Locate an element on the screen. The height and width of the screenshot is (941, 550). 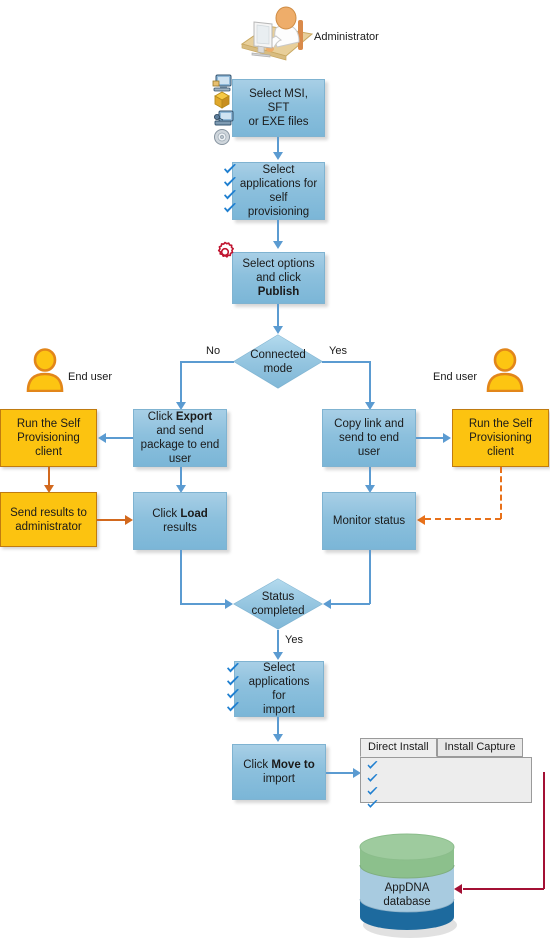
node-click-move-to-import: Click Move to import is located at coordinates (279, 772).